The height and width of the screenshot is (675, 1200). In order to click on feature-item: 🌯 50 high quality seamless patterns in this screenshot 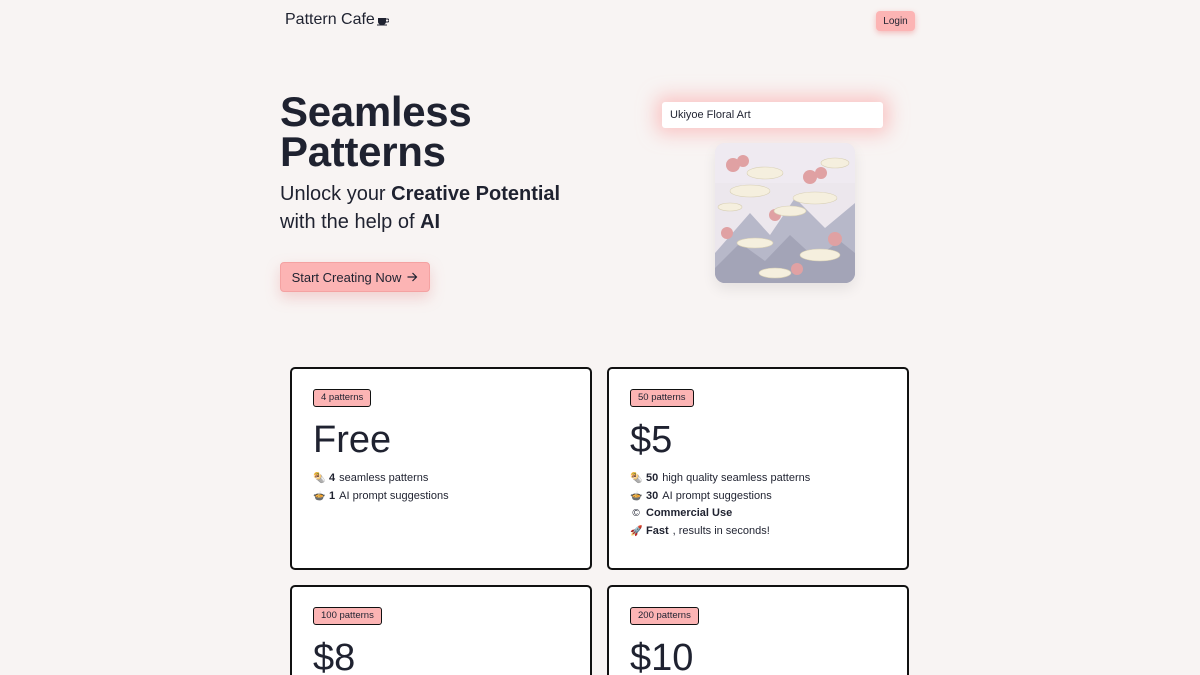, I will do `click(720, 479)`.